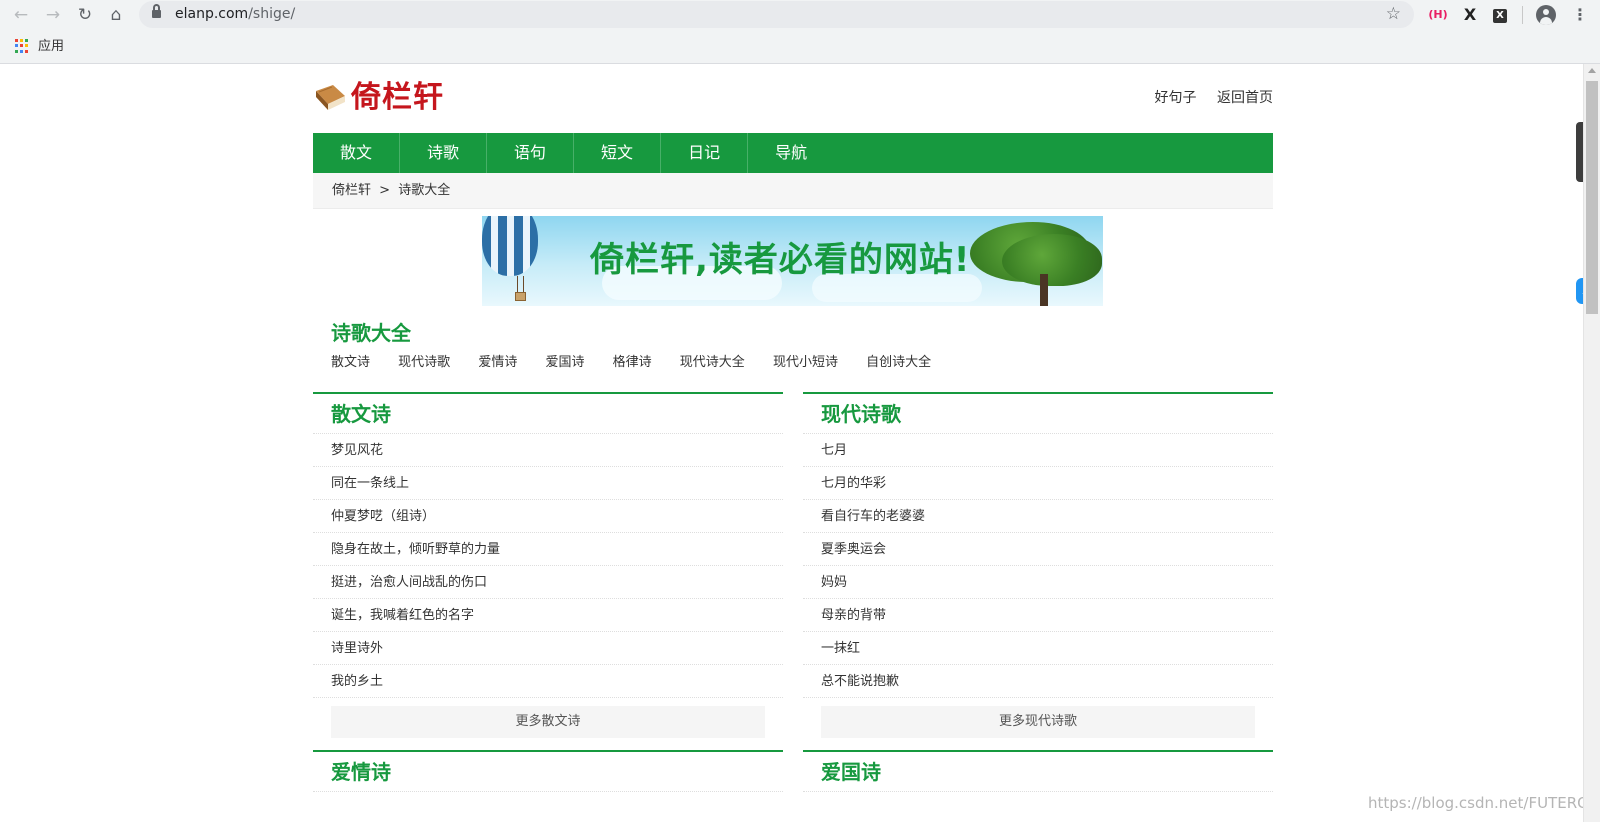 This screenshot has width=1600, height=822. Describe the element at coordinates (444, 153) in the screenshot. I see `nav-item-poetry: 诗歌` at that location.